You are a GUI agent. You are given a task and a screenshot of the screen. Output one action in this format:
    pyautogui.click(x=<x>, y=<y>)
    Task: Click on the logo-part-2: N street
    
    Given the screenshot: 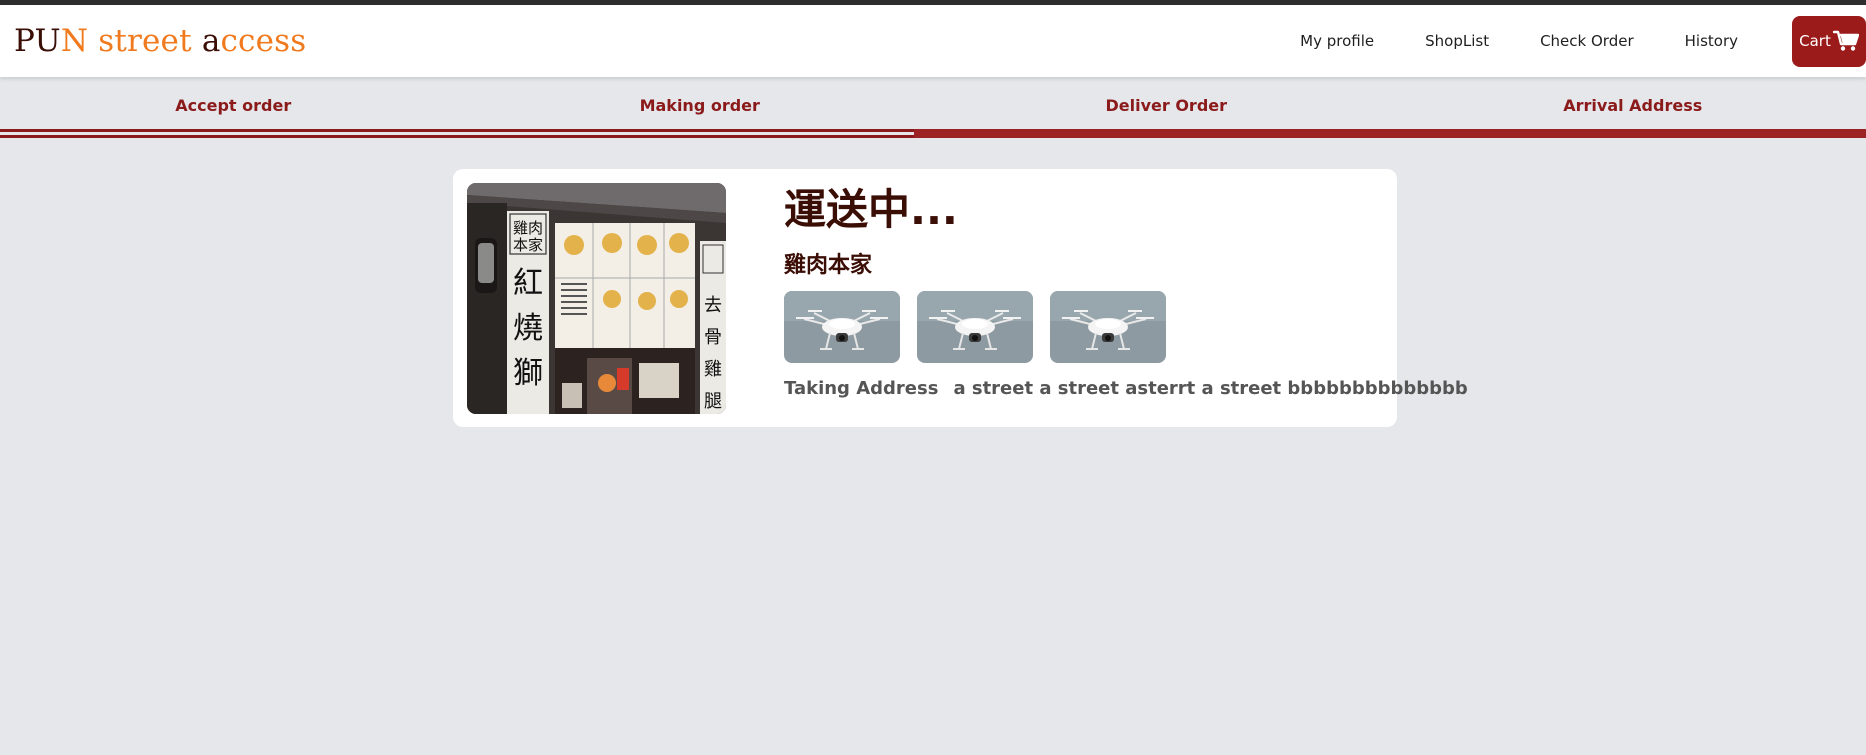 What is the action you would take?
    pyautogui.click(x=131, y=41)
    